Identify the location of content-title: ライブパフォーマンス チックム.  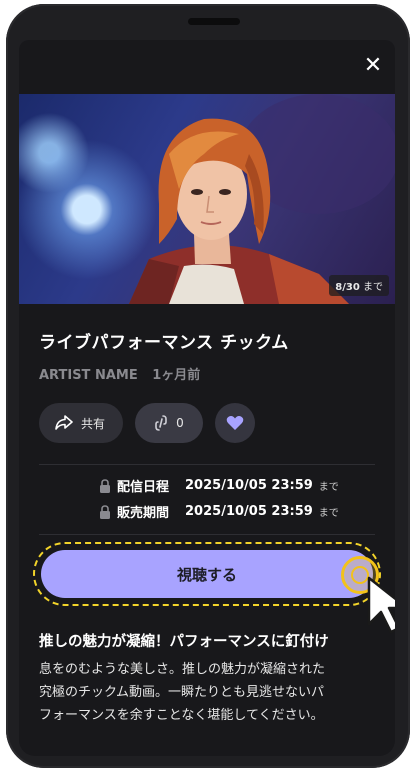
(164, 343).